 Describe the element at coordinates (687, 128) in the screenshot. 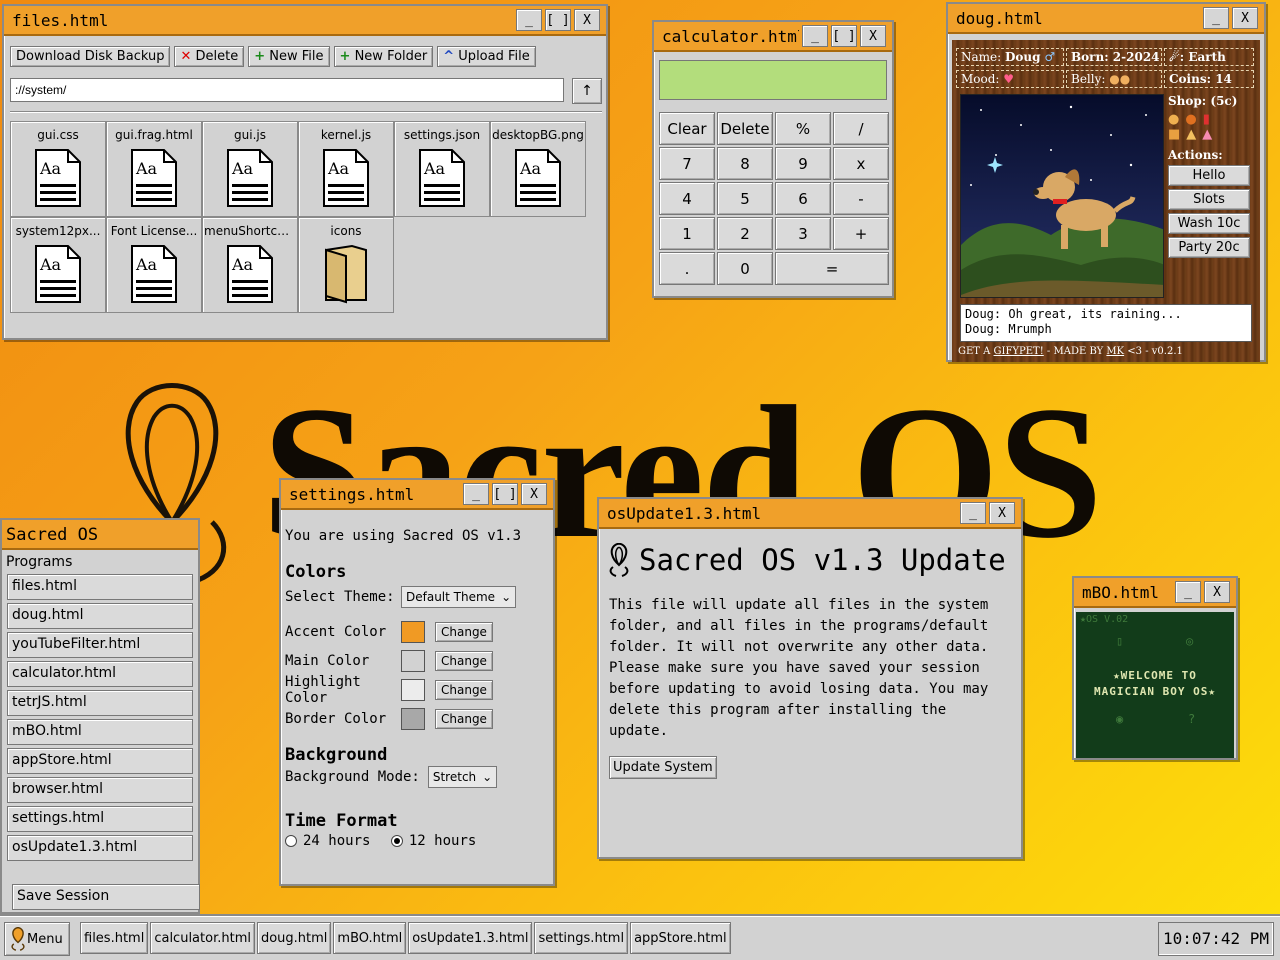

I see `calc-key: Clear` at that location.